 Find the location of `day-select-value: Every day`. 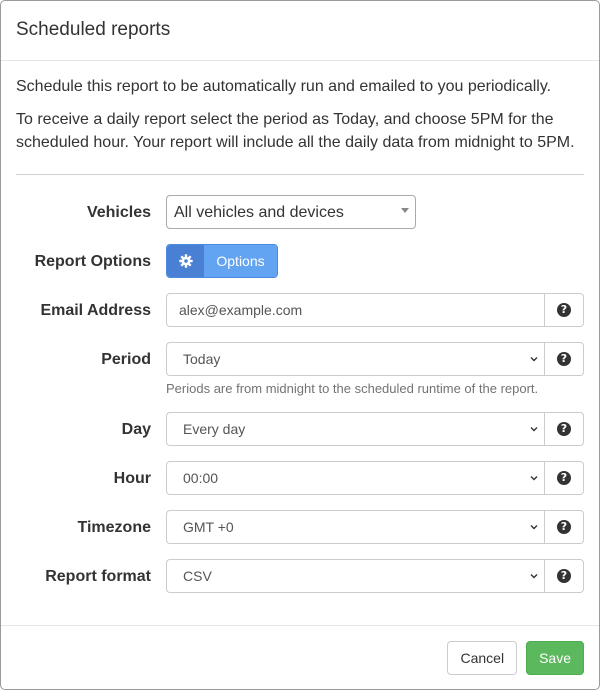

day-select-value: Every day is located at coordinates (214, 429).